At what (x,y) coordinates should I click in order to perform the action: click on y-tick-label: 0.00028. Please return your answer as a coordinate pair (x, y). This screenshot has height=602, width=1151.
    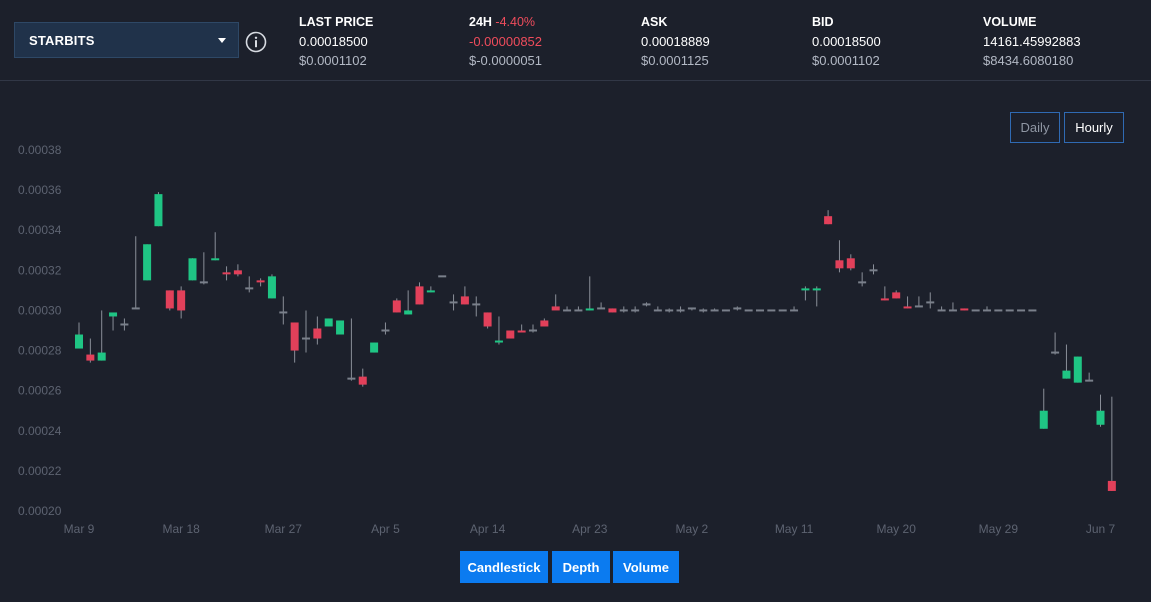
    Looking at the image, I should click on (40, 351).